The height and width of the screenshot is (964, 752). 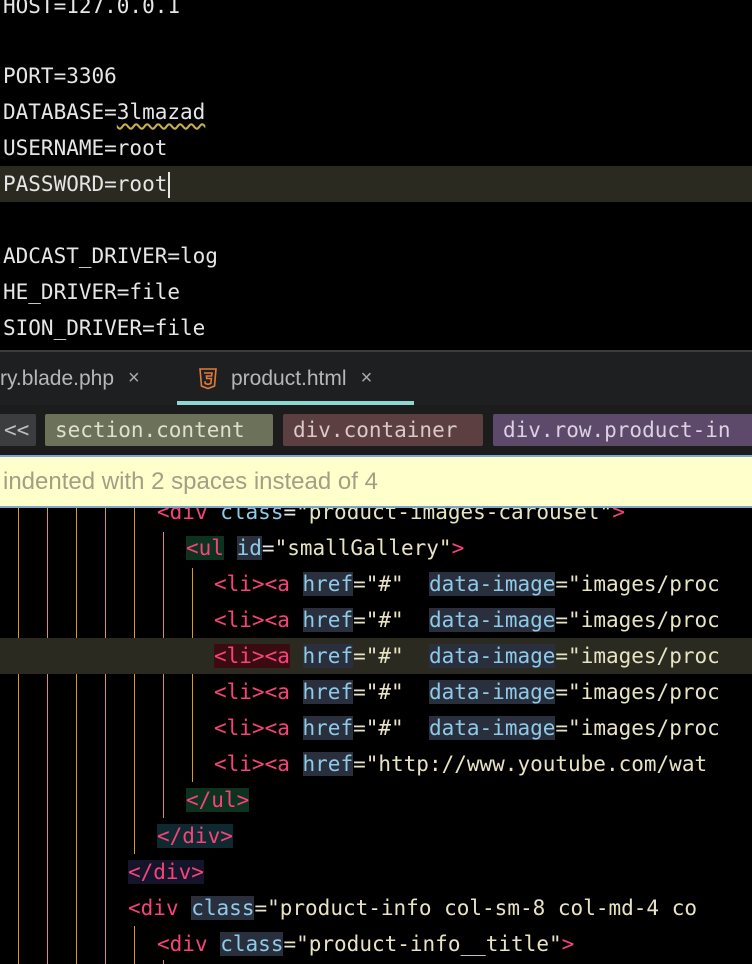 I want to click on code-token: <ul, so click(x=205, y=548).